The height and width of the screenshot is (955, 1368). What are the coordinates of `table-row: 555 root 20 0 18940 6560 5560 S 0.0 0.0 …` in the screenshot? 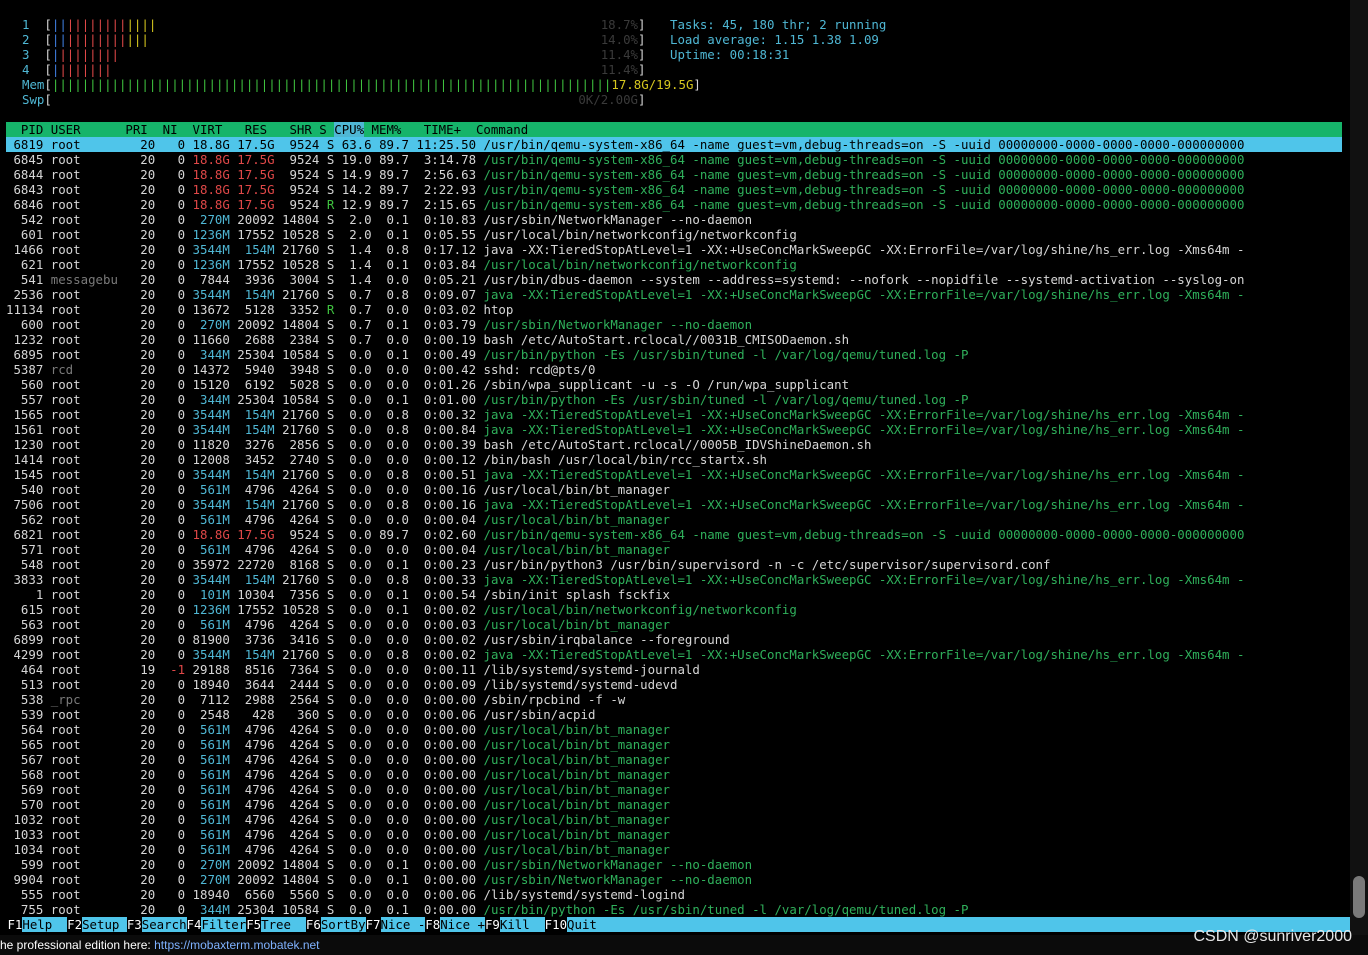 It's located at (674, 894).